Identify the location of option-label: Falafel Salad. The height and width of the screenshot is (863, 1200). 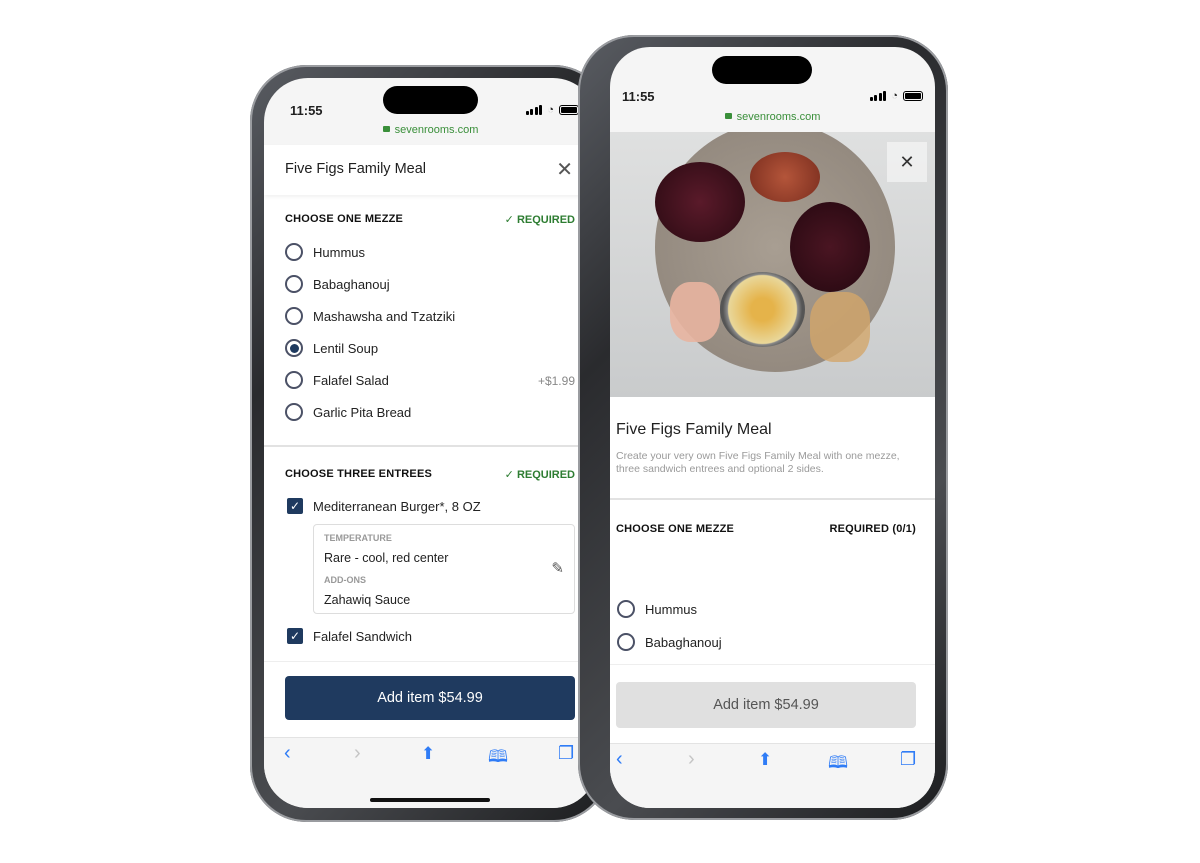
(351, 380).